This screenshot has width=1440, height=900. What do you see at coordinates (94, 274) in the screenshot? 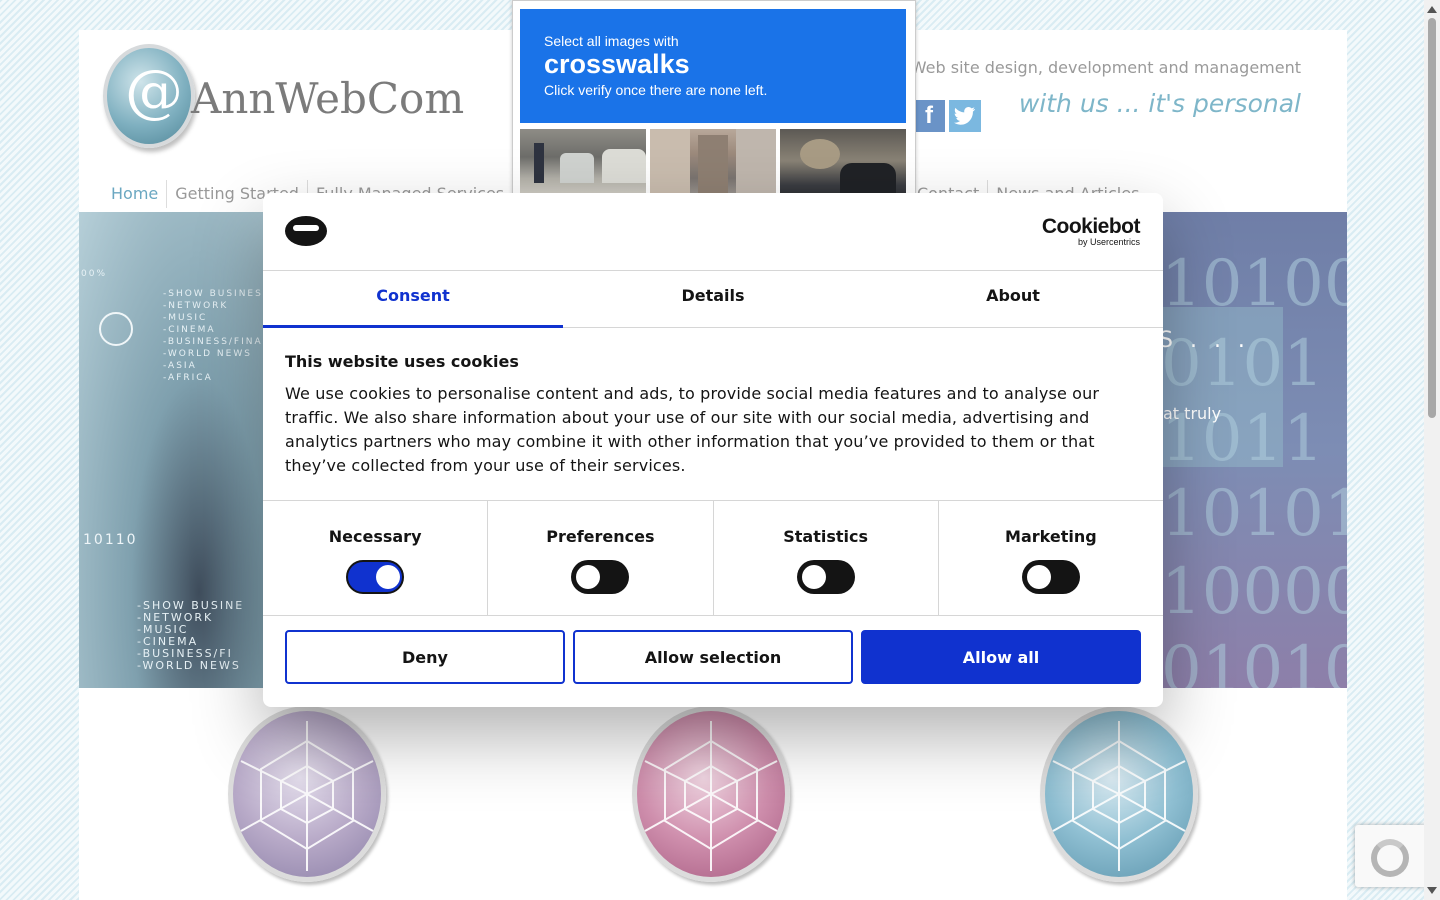
I see `hero-percent: 00%` at bounding box center [94, 274].